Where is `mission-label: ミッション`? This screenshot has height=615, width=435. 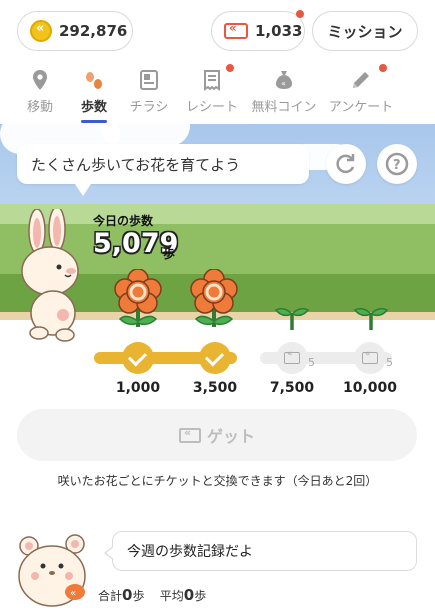 mission-label: ミッション is located at coordinates (365, 31).